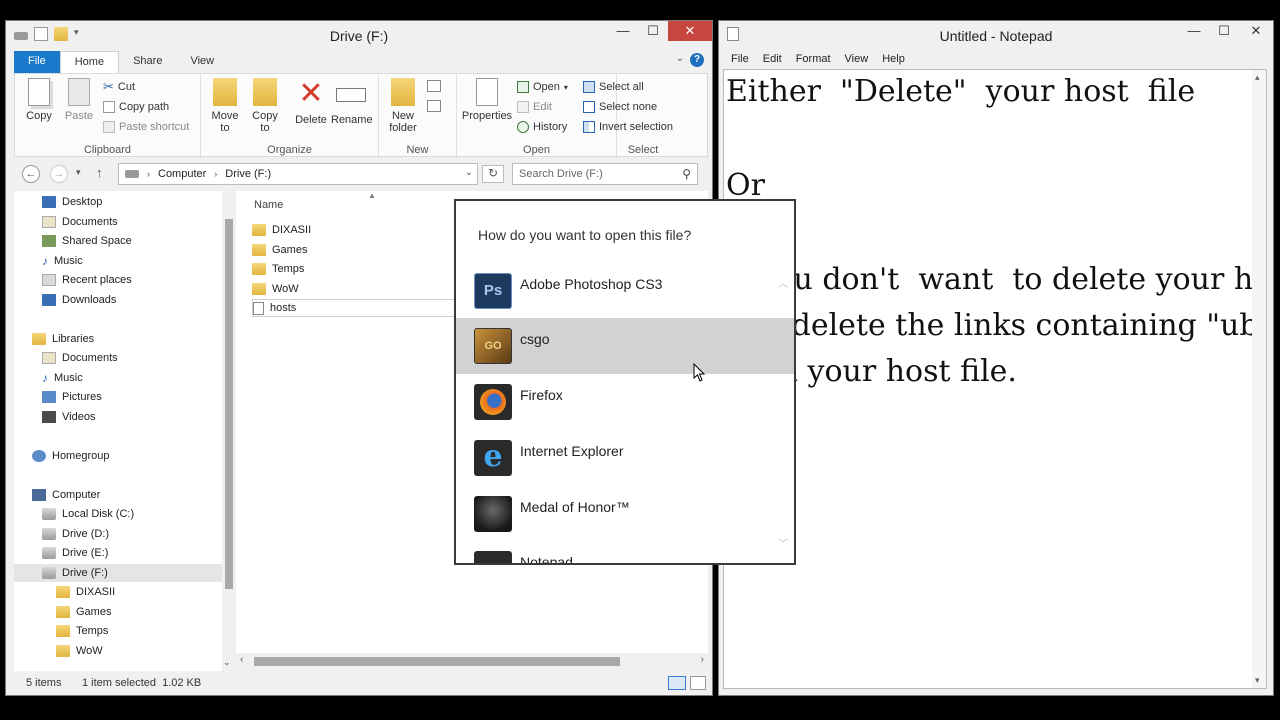 Image resolution: width=1280 pixels, height=720 pixels. I want to click on nav-item-local-disk-c: Local Disk (C:), so click(88, 514).